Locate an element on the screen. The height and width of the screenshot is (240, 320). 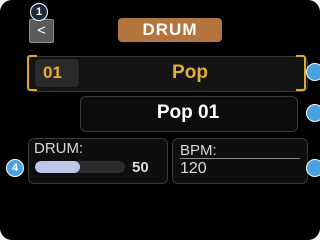
kit-number: 01 is located at coordinates (57, 73).